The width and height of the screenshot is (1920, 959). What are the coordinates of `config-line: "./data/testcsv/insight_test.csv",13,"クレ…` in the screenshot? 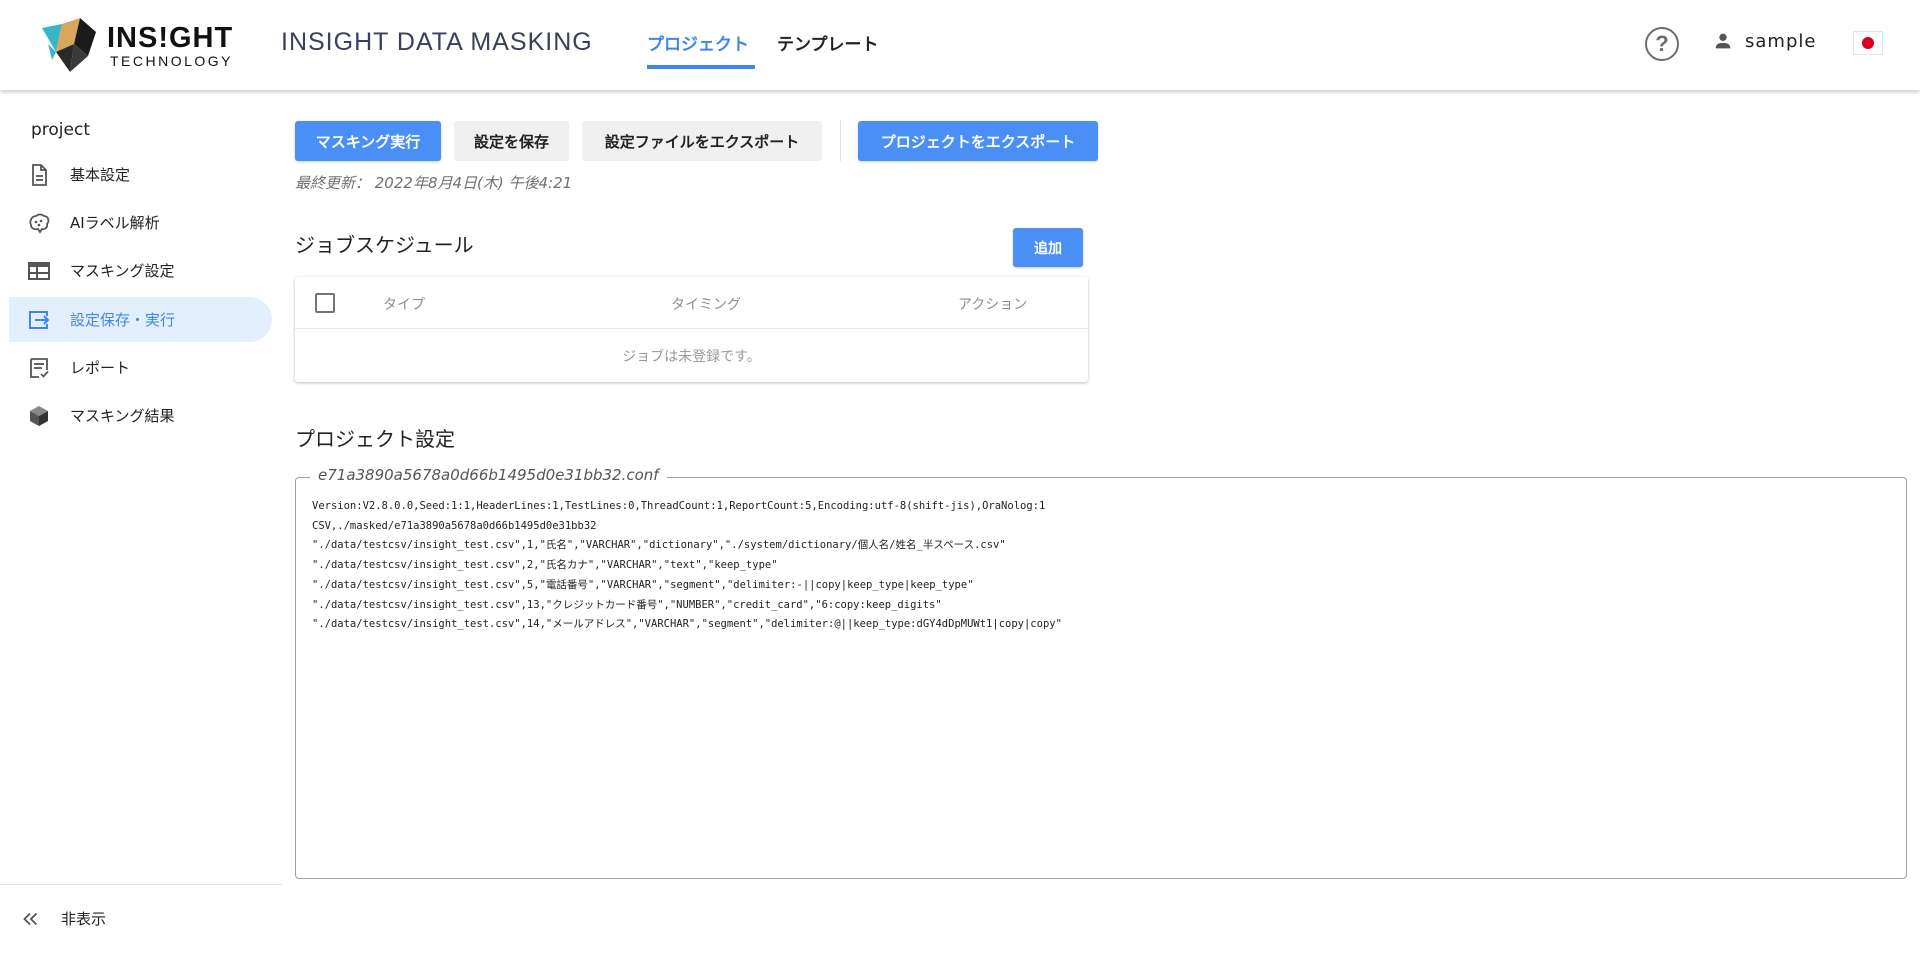 It's located at (627, 604).